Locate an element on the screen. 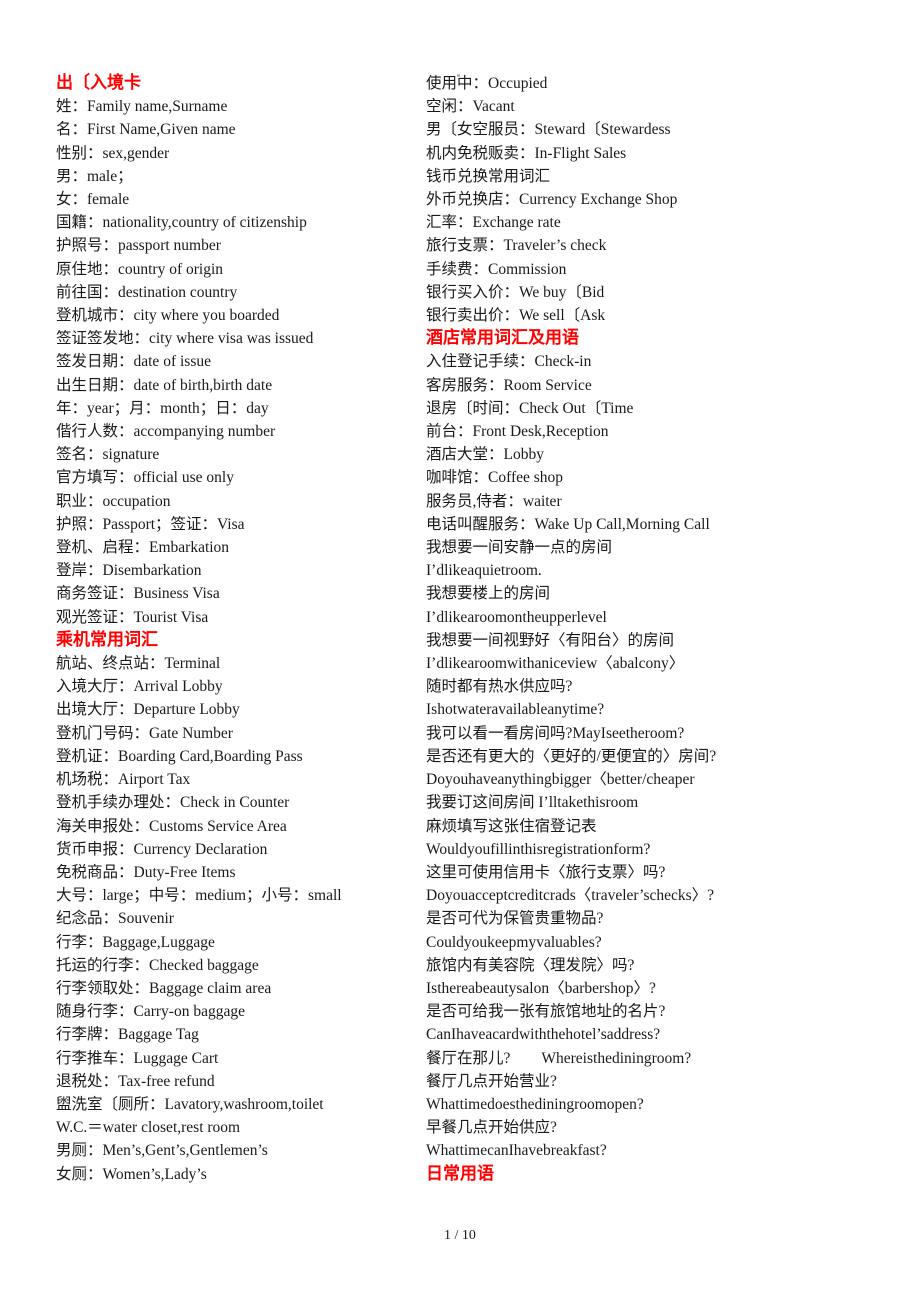 The image size is (920, 1302). glossary-line: 护照：Passport；签证：Visa is located at coordinates (150, 524).